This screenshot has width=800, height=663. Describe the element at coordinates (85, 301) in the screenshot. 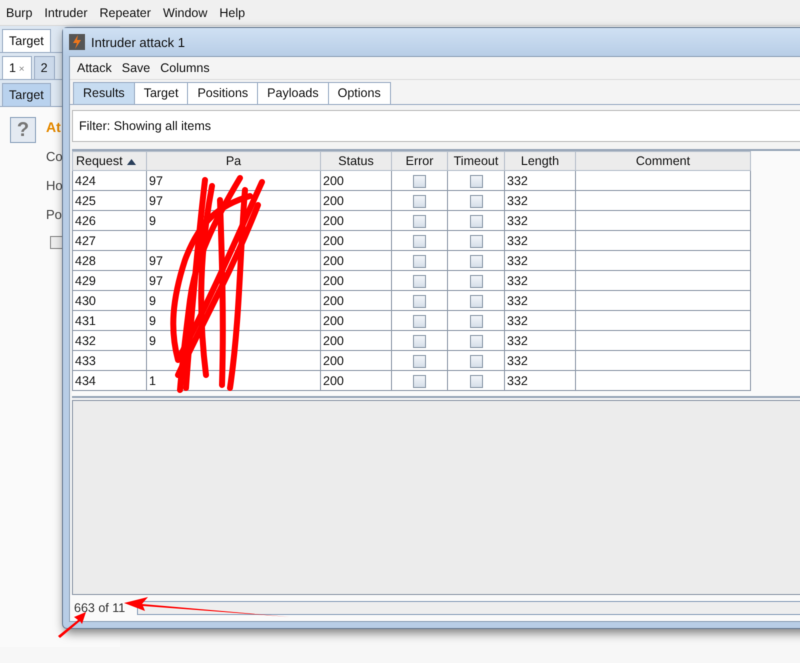

I see `table-cell: 430` at that location.